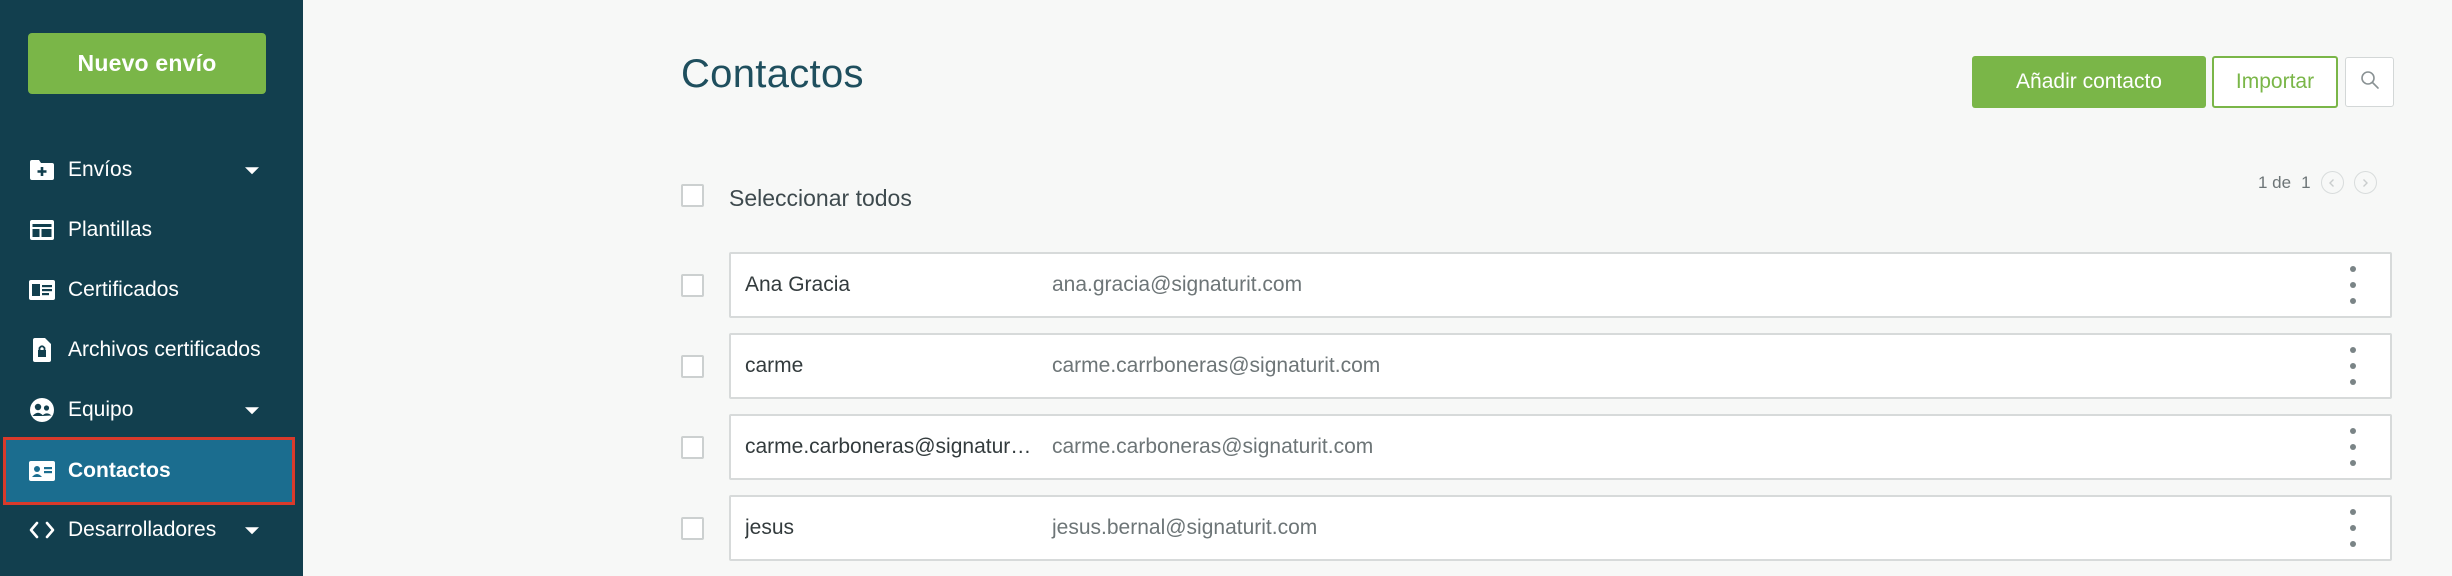 The width and height of the screenshot is (2452, 576). Describe the element at coordinates (123, 289) in the screenshot. I see `sidebar-item-label: Certificados` at that location.